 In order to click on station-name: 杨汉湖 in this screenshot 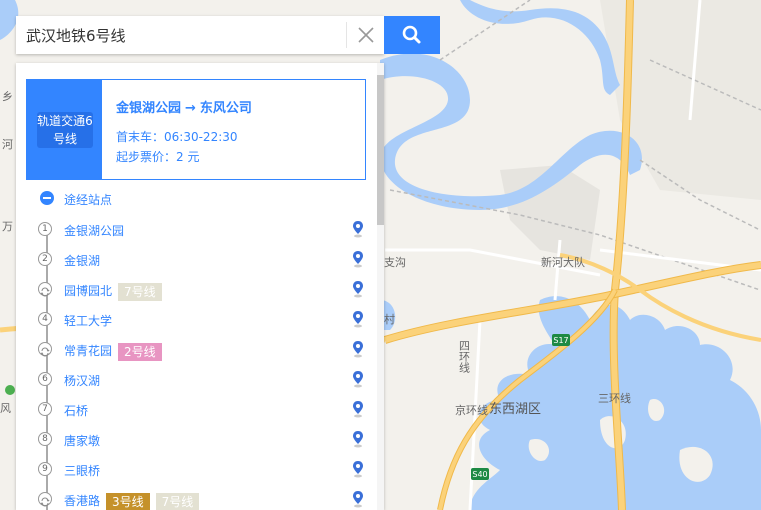, I will do `click(82, 380)`.